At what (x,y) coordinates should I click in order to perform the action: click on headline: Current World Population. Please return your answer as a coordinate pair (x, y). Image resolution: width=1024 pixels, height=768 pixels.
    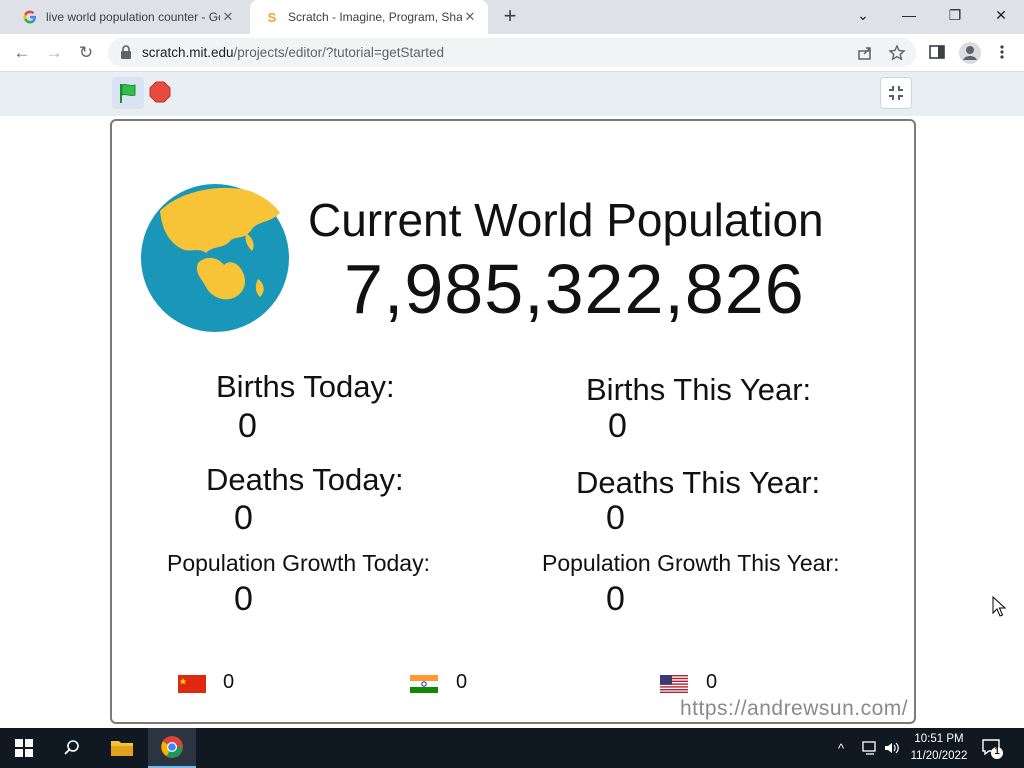
    Looking at the image, I should click on (566, 220).